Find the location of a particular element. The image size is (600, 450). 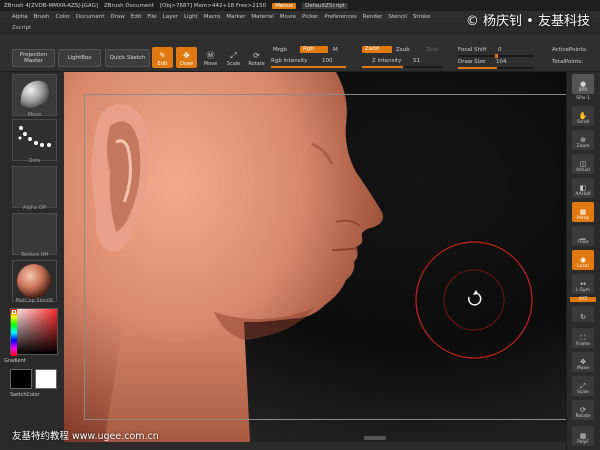

draw-label: Draw is located at coordinates (186, 64).